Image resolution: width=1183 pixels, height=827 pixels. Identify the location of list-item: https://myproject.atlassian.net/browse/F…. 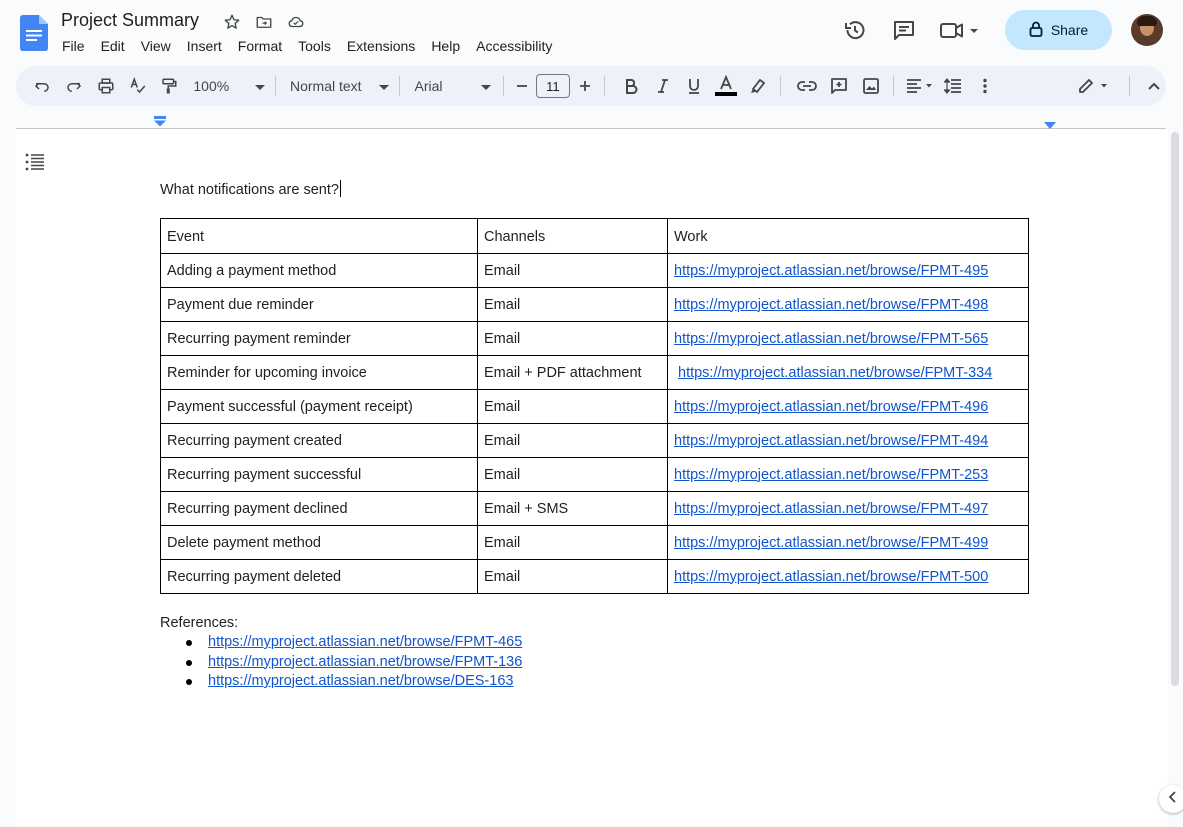
(341, 643).